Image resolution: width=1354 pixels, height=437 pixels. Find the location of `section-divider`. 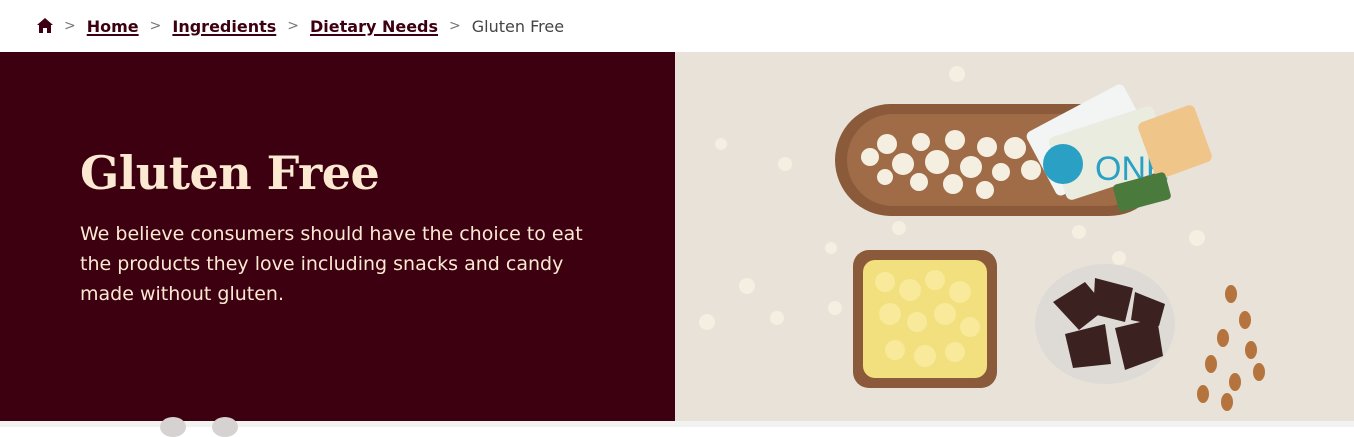

section-divider is located at coordinates (677, 424).